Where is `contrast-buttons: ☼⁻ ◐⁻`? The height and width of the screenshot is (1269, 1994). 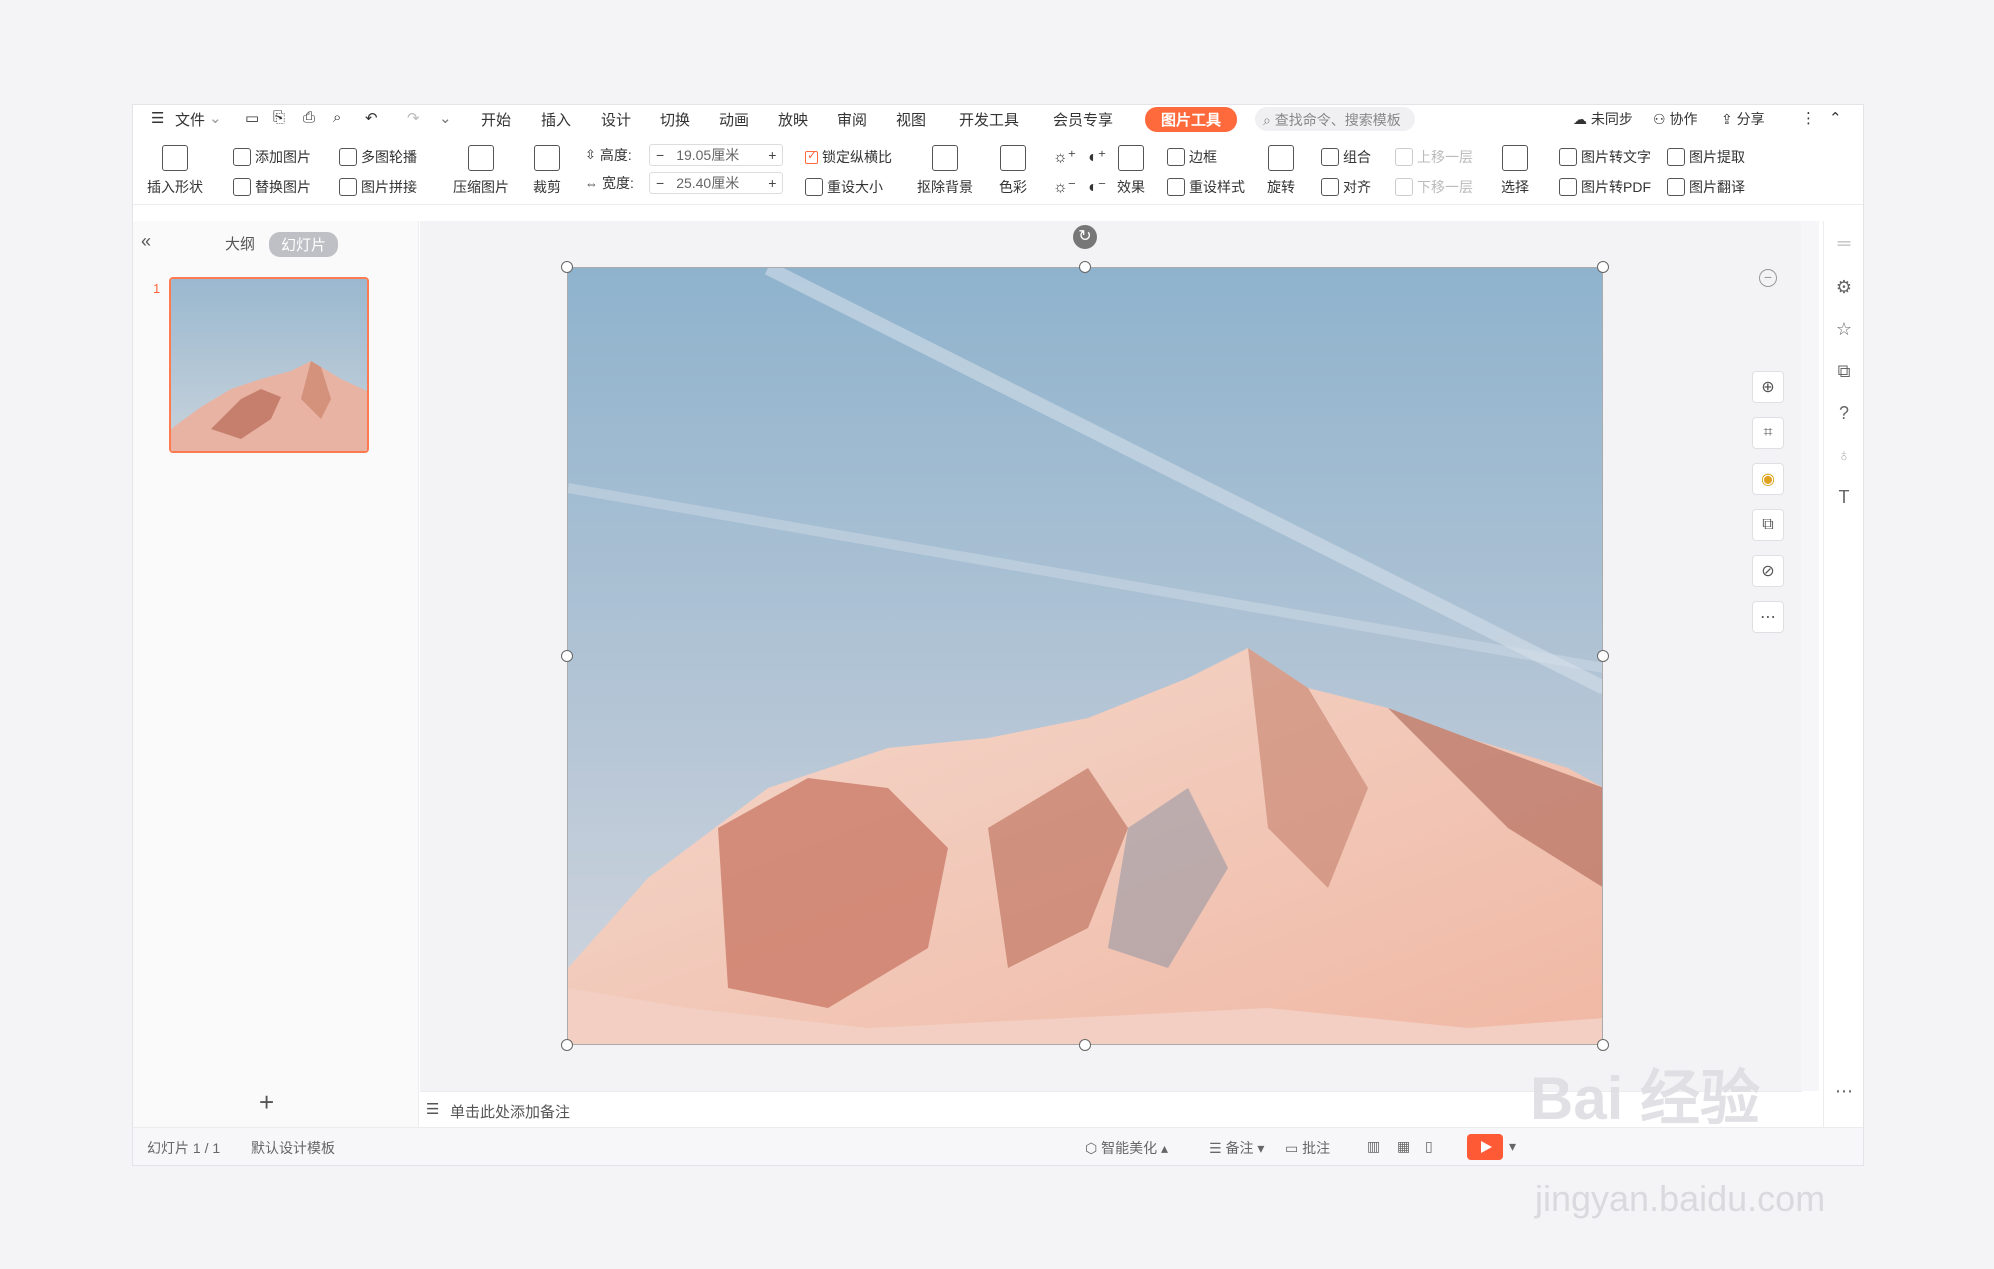
contrast-buttons: ☼⁻ ◐⁻ is located at coordinates (1079, 187).